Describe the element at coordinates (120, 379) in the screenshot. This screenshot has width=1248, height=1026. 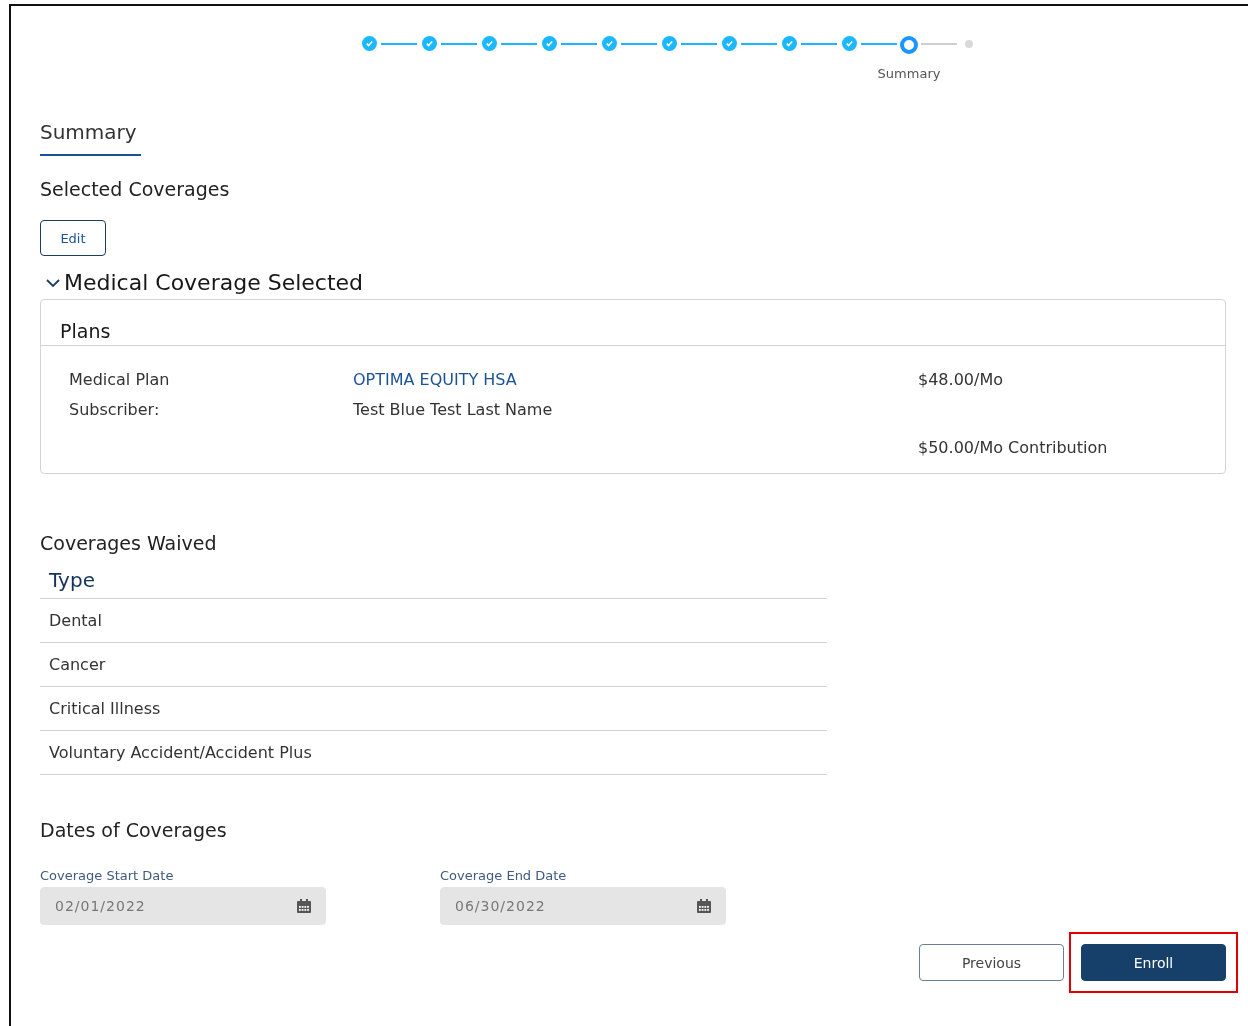
I see `field-label: Medical Plan` at that location.